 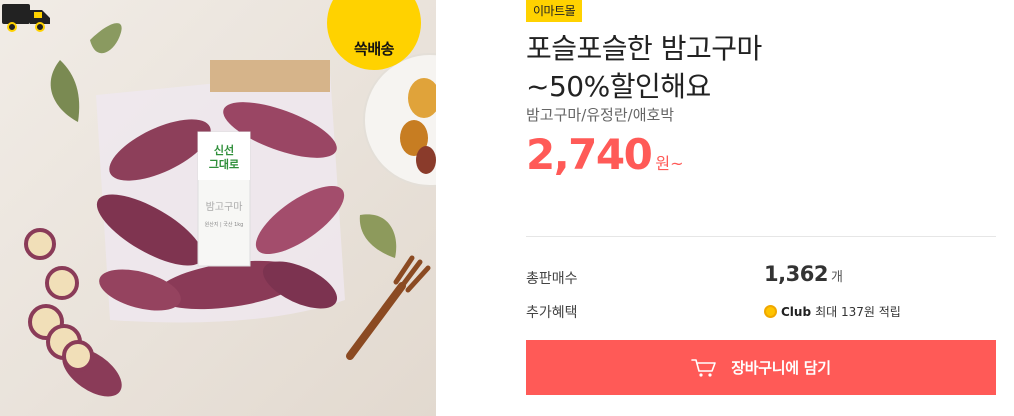 I want to click on club-coin-icon, so click(x=770, y=311).